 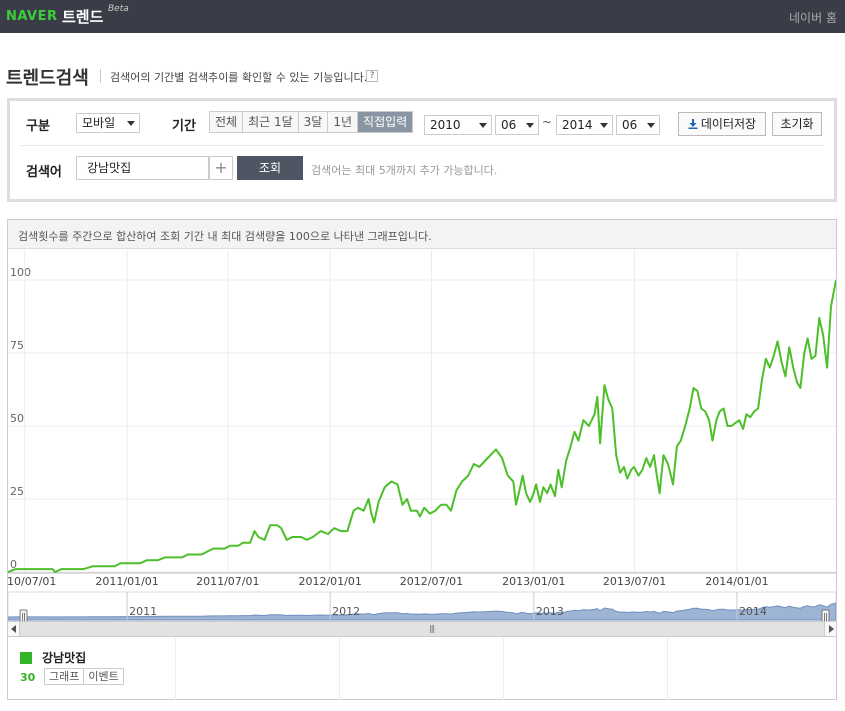 I want to click on period-option-1year: 1년, so click(x=343, y=122).